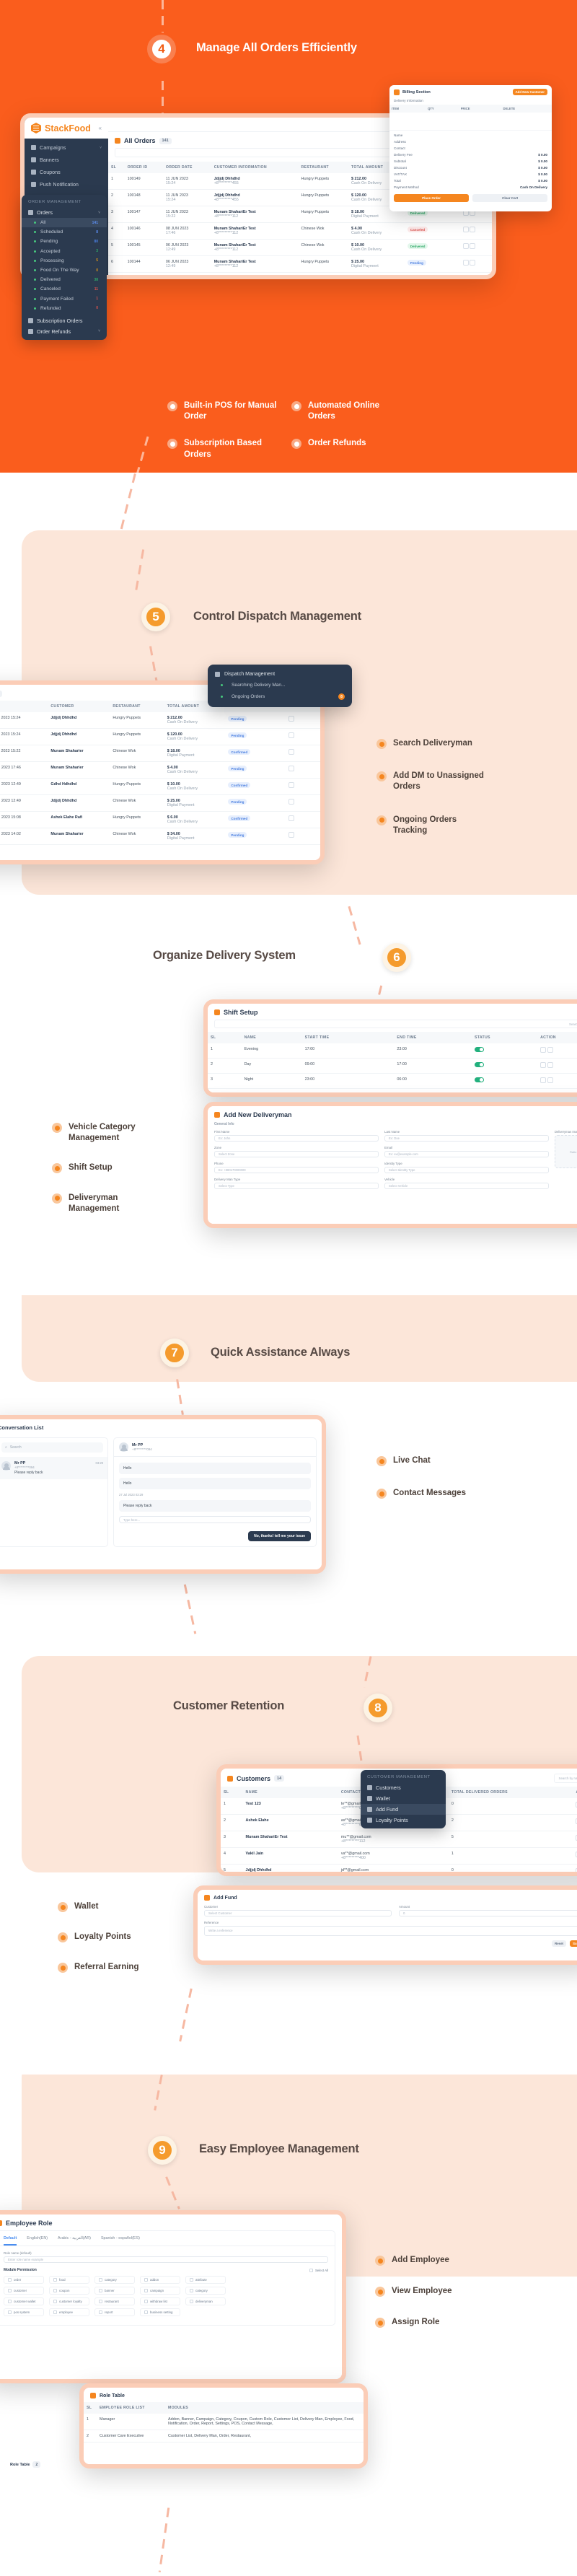  Describe the element at coordinates (69, 2301) in the screenshot. I see `permission-customer-loyalty: customer loyalty` at that location.